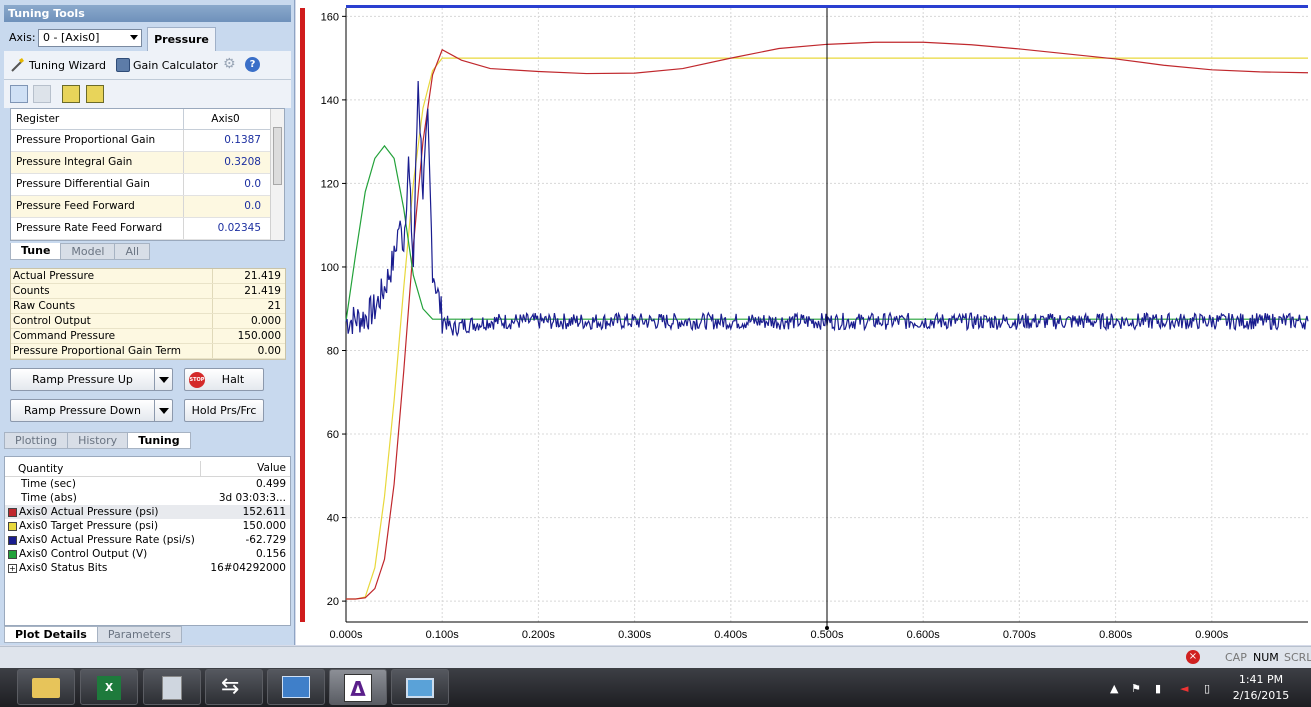 The image size is (1311, 707). I want to click on quantity-cell: Axis0 Actual Pressure Rate (psi/s), so click(102, 540).